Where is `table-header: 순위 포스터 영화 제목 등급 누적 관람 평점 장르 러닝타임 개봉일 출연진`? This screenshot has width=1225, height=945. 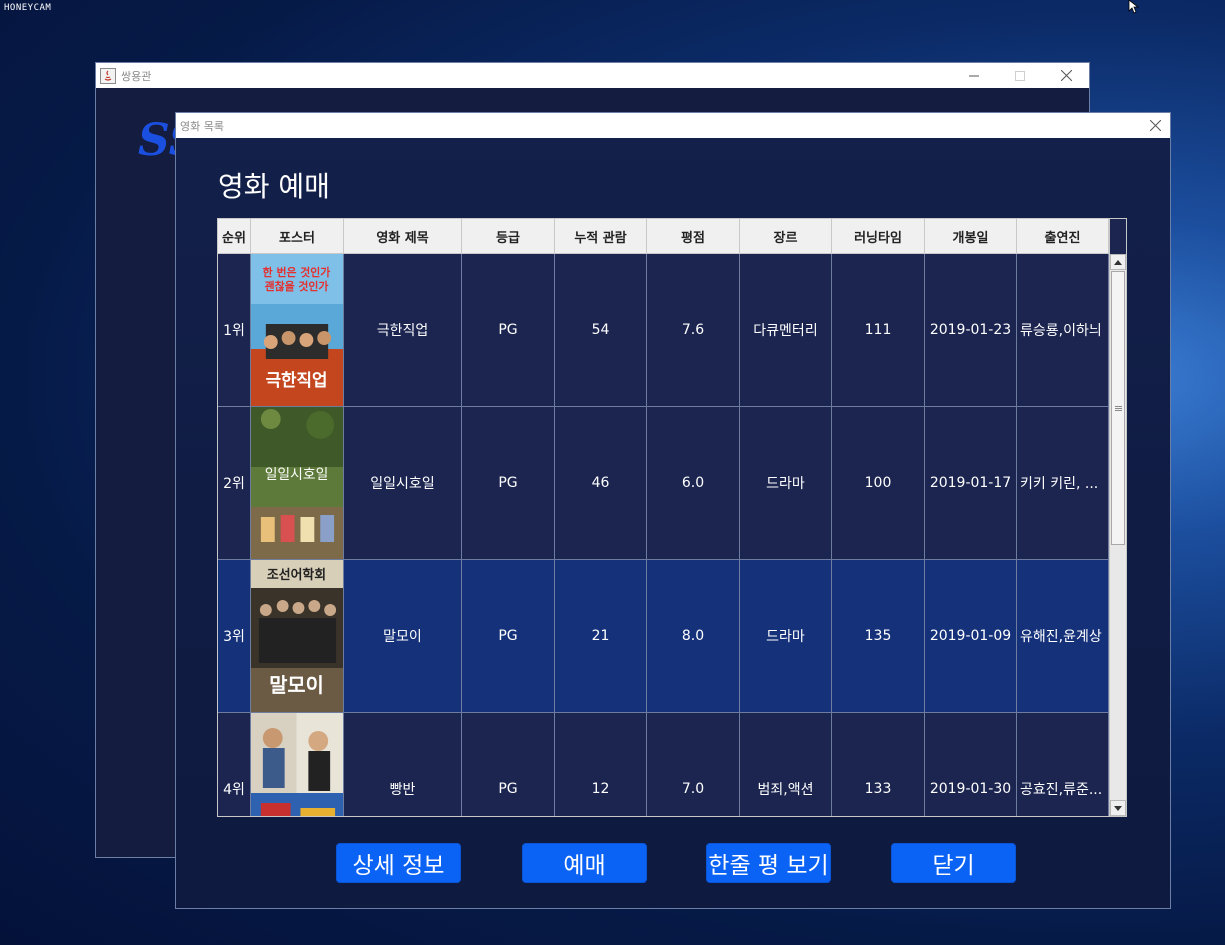
table-header: 순위 포스터 영화 제목 등급 누적 관람 평점 장르 러닝타임 개봉일 출연진 is located at coordinates (663, 236).